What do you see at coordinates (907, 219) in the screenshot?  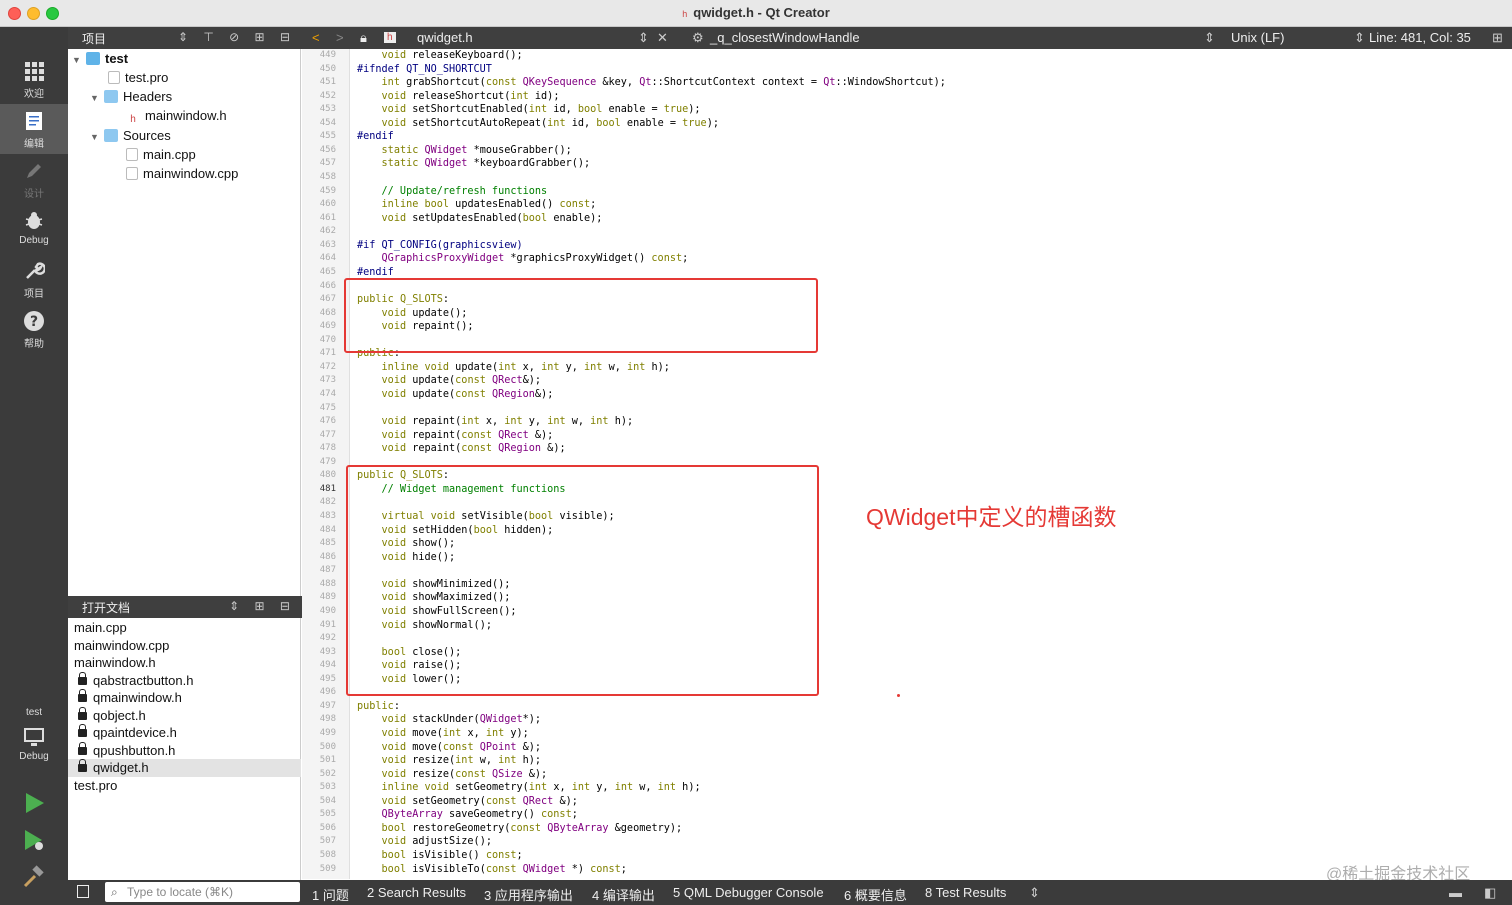 I see `code-line: 461 void setUpdatesEnabled(bool enable);` at bounding box center [907, 219].